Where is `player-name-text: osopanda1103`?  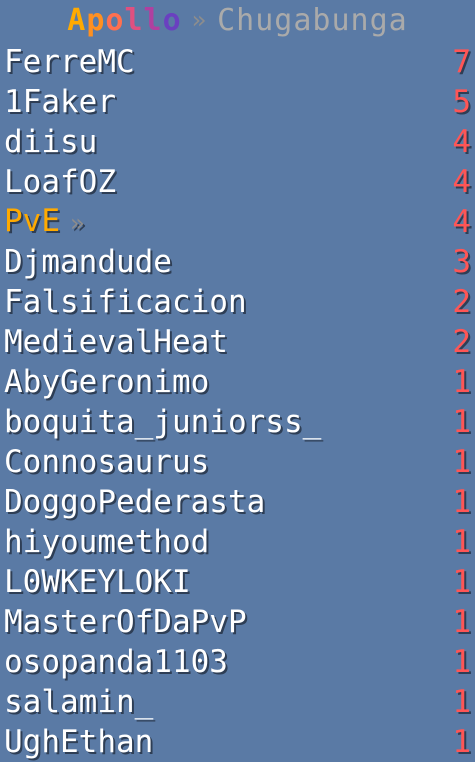 player-name-text: osopanda1103 is located at coordinates (116, 662).